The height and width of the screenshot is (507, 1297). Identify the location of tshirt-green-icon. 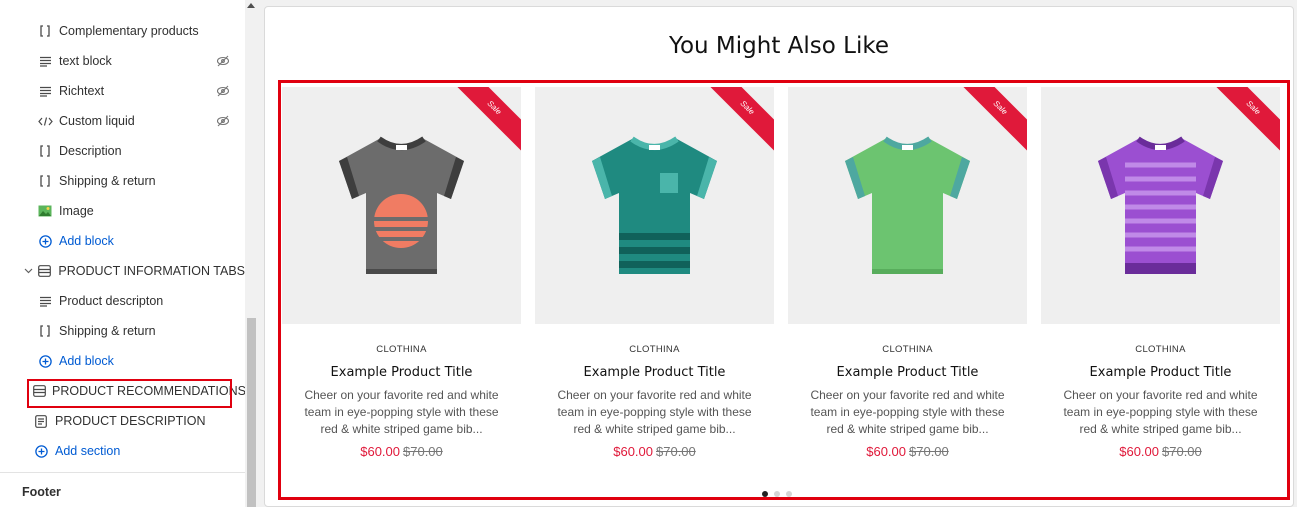
(907, 205).